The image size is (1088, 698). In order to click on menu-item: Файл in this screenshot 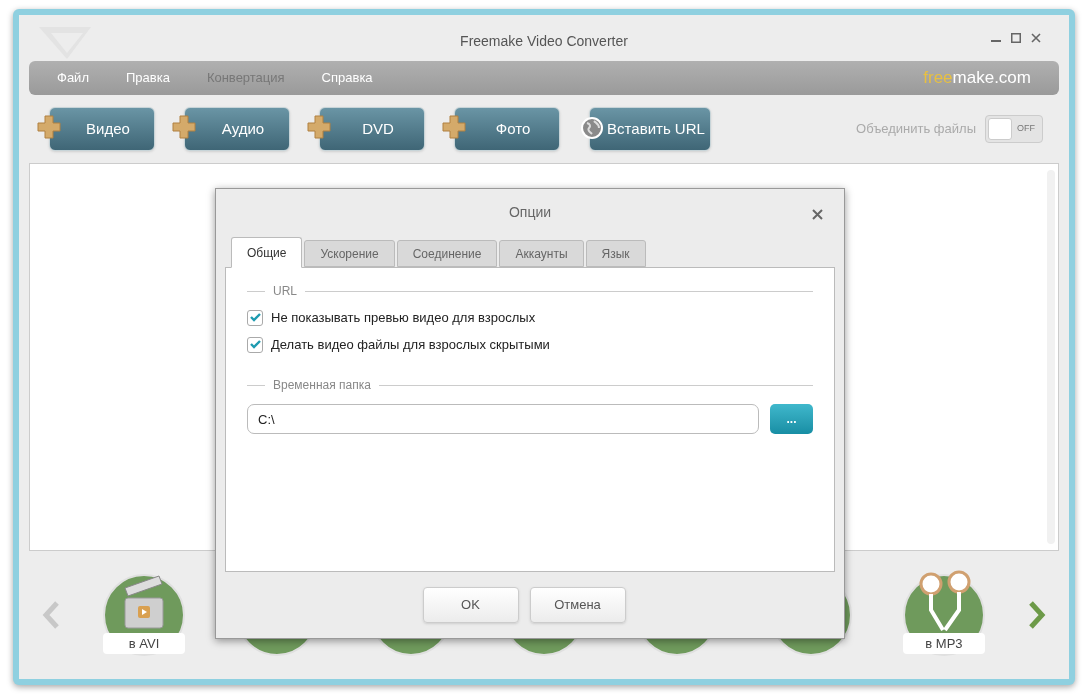, I will do `click(73, 78)`.